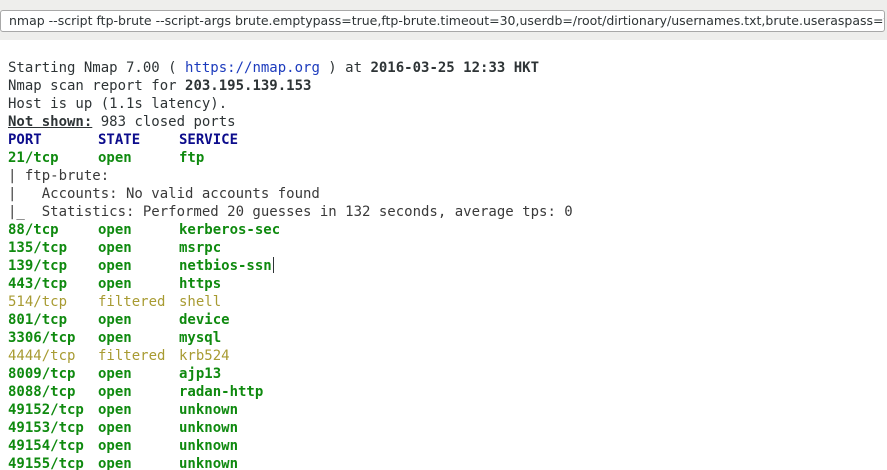 This screenshot has height=470, width=887. I want to click on table-row: 801/tcp open device, so click(119, 320).